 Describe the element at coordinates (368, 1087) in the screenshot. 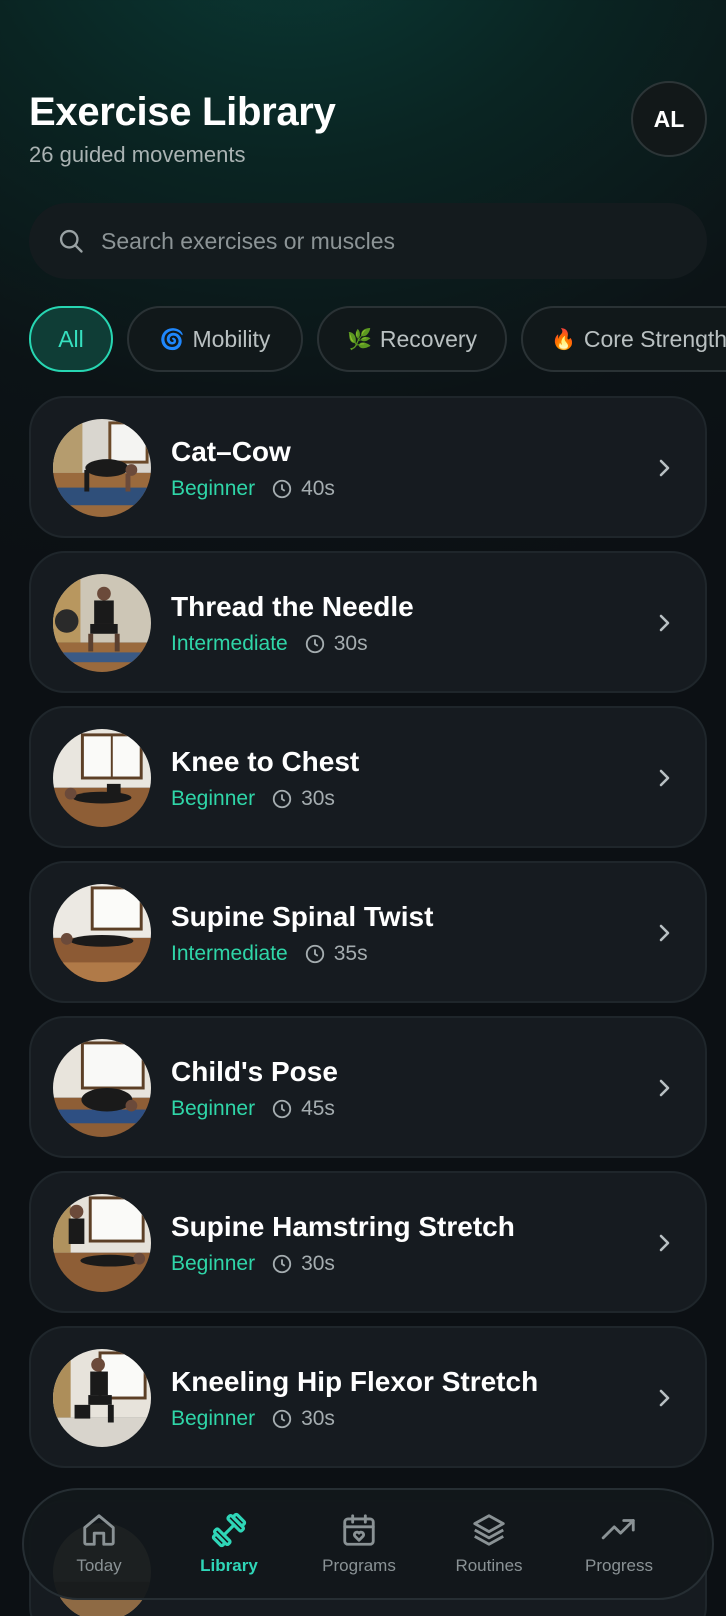

I see `exercise-card-childs-pose: Child's Pose Beginner 45s` at that location.